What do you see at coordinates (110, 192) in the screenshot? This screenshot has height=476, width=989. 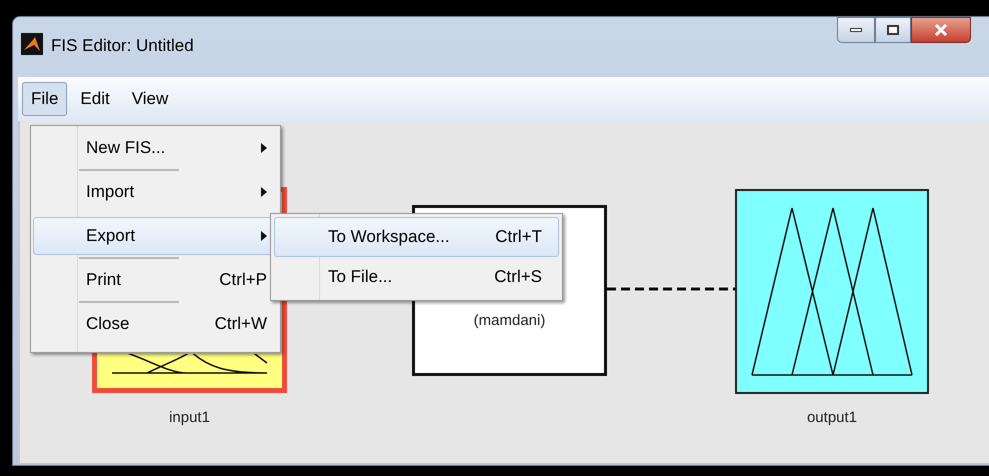 I see `menu-entry-label: Import` at bounding box center [110, 192].